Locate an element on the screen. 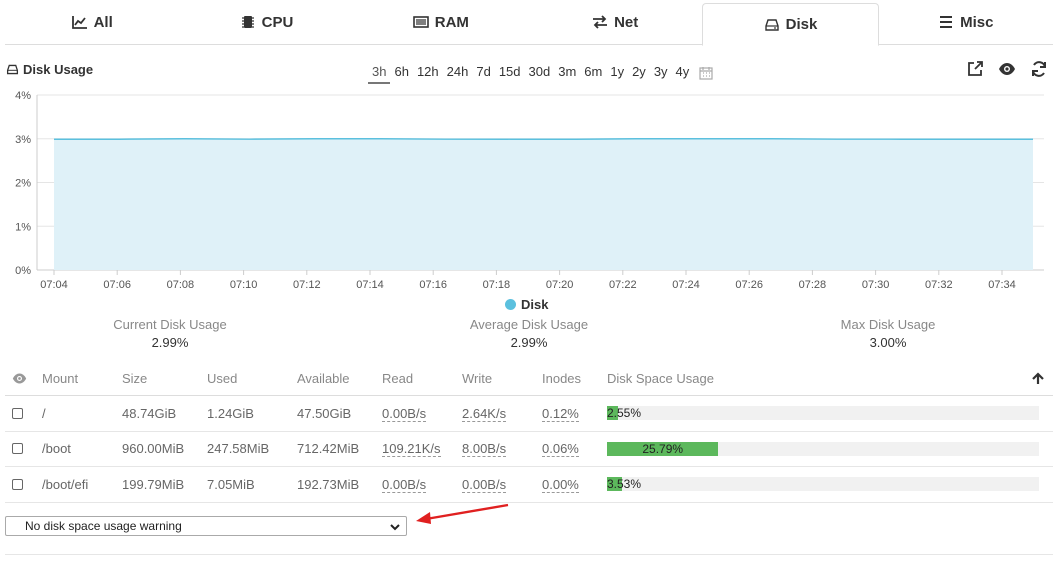 The width and height of the screenshot is (1058, 569). header-used: Used is located at coordinates (252, 378).